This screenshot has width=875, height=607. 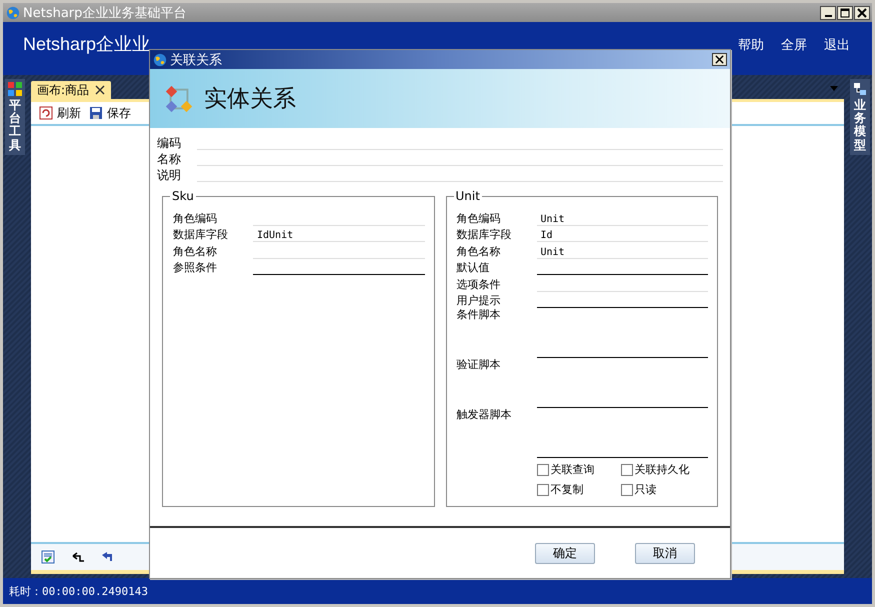 What do you see at coordinates (664, 469) in the screenshot?
I see `checkbox: 关联持久化` at bounding box center [664, 469].